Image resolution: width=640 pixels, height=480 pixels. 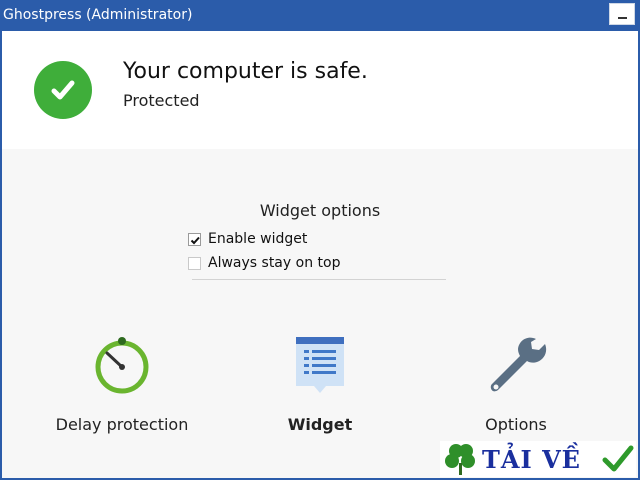 I want to click on status-subtitle: Protected, so click(x=161, y=100).